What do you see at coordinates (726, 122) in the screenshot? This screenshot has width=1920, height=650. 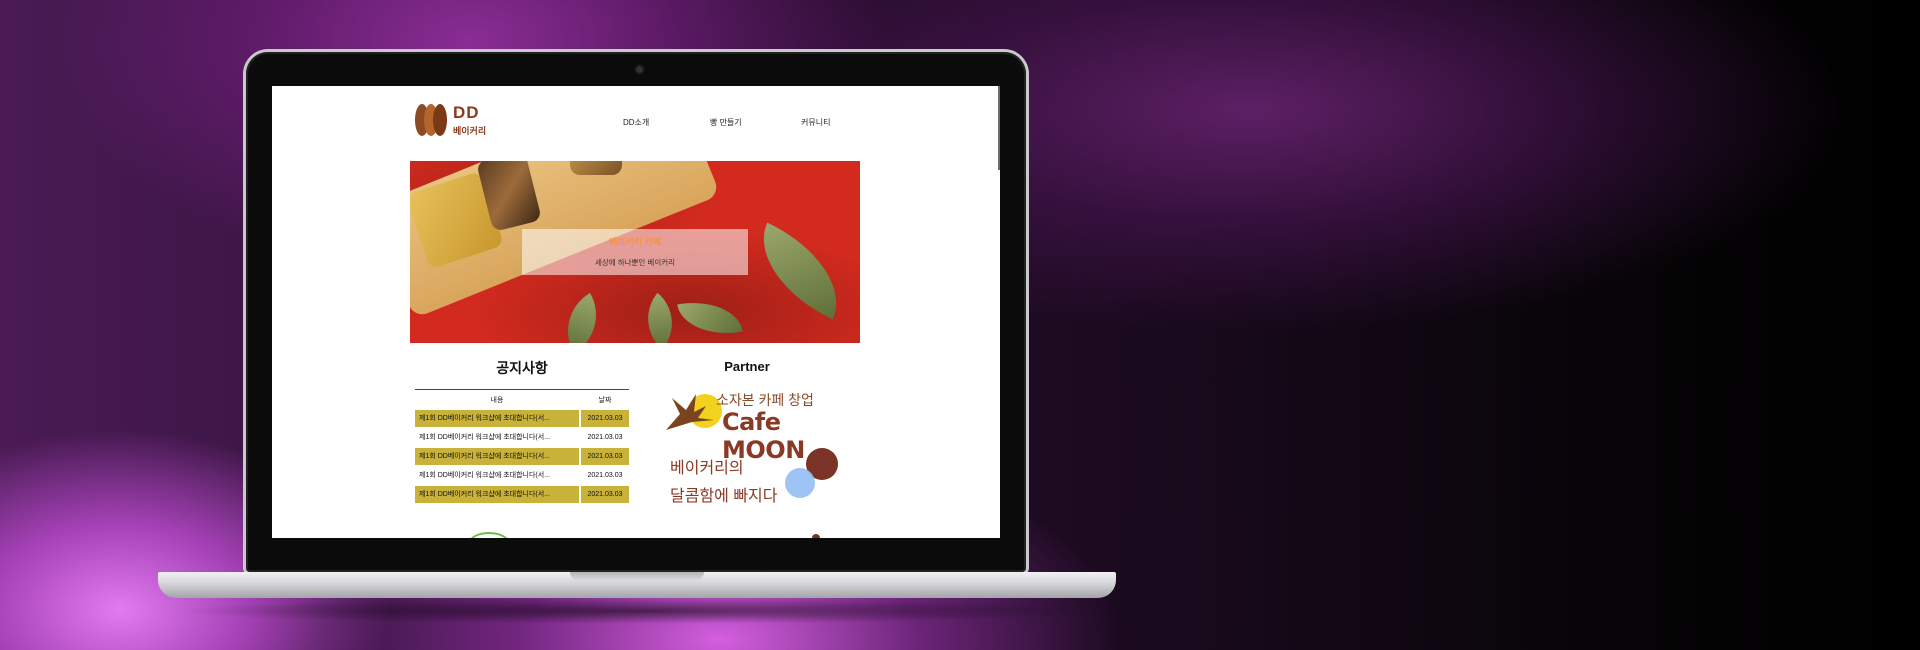 I see `nav-item-baking: 빵 만들기` at bounding box center [726, 122].